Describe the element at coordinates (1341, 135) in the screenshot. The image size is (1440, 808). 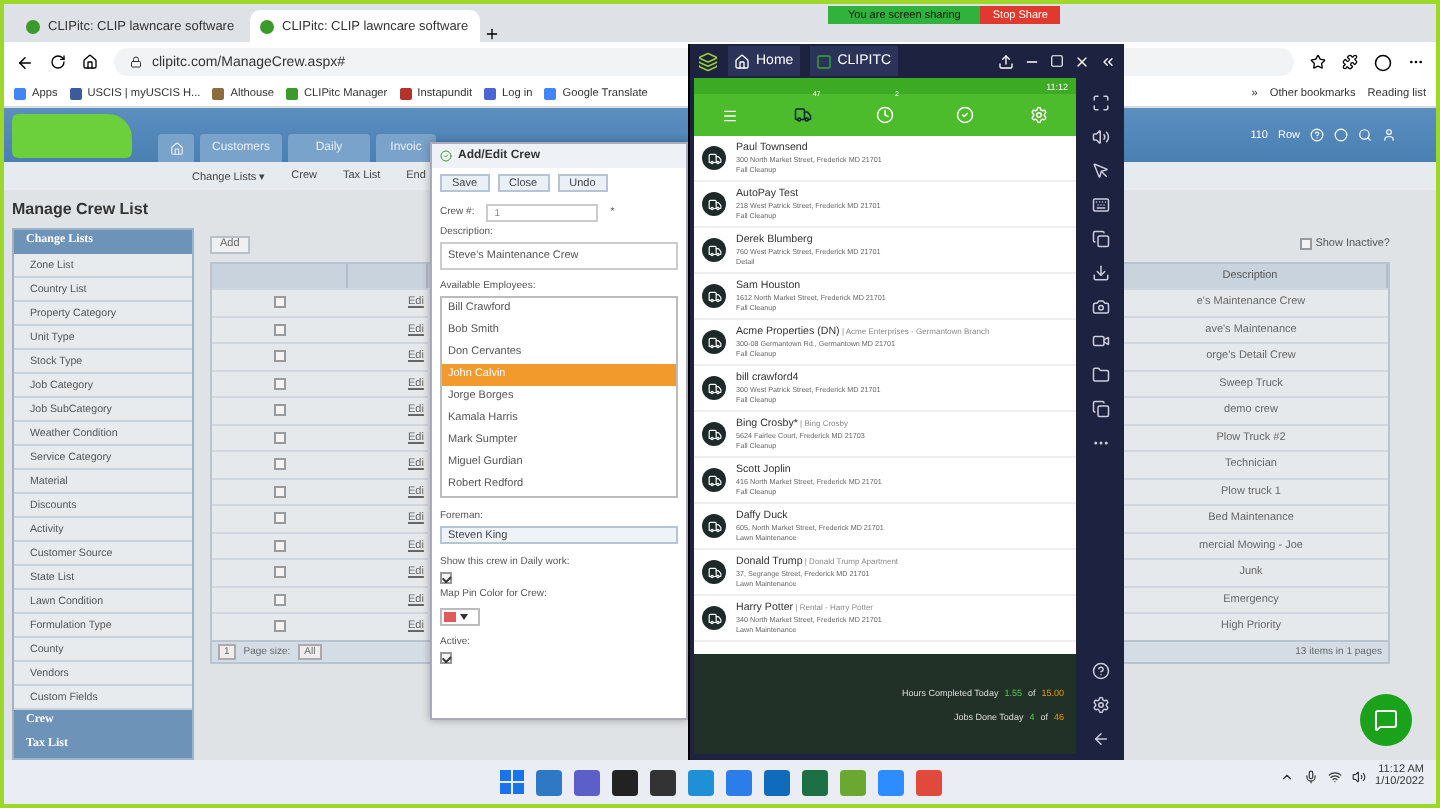
I see `circle-icon` at that location.